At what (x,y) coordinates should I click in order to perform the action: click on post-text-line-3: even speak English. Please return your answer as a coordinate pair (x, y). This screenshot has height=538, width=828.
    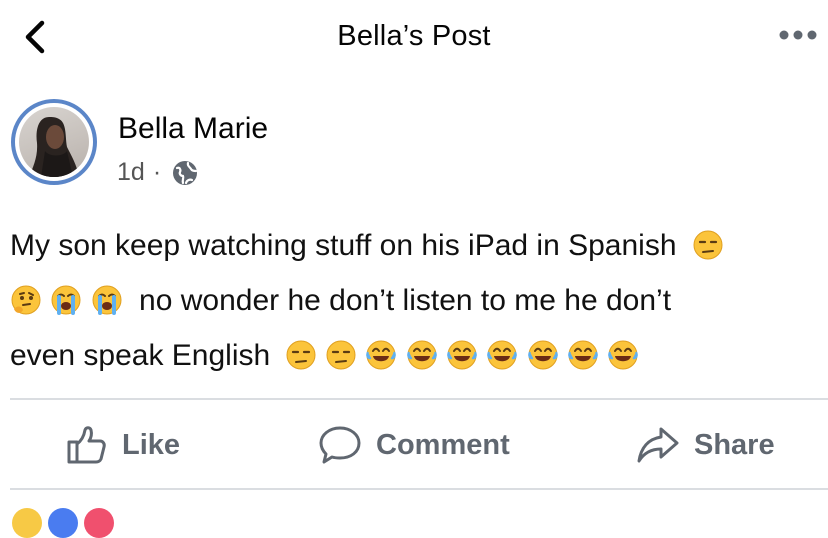
    Looking at the image, I should click on (416, 355).